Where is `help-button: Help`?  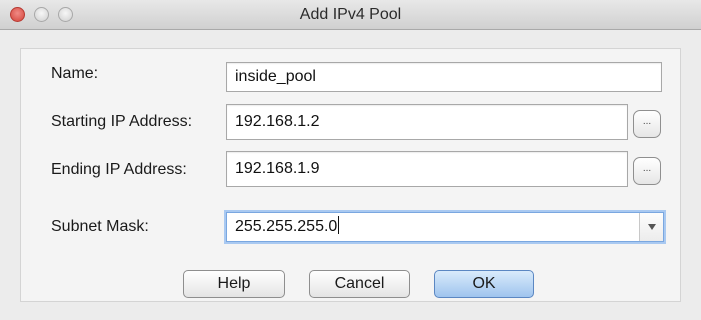
help-button: Help is located at coordinates (234, 284).